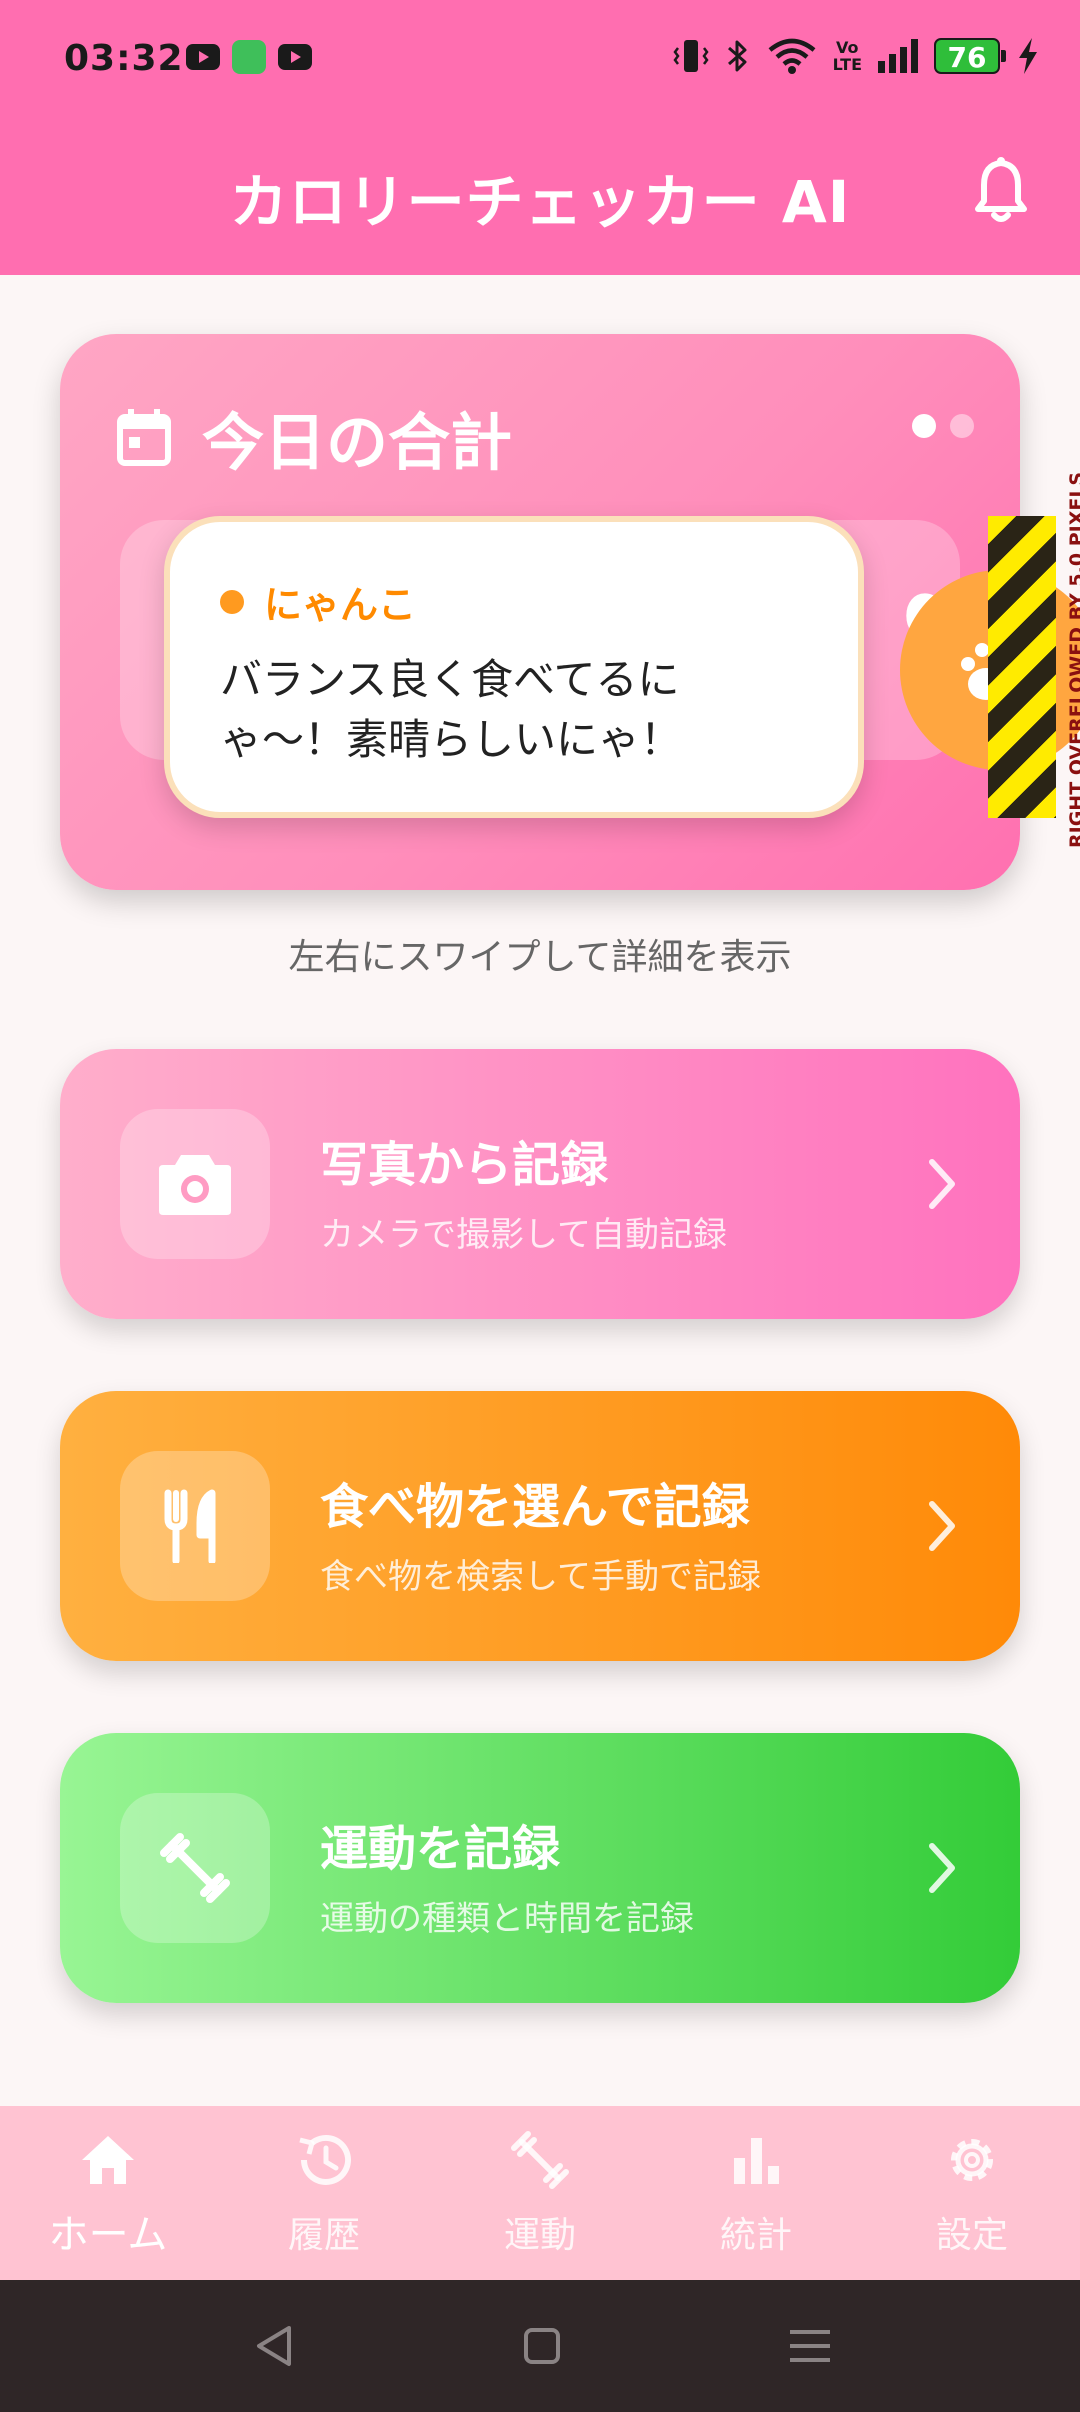 Image resolution: width=1080 pixels, height=2412 pixels. Describe the element at coordinates (847, 47) in the screenshot. I see `volte-line1: Vo` at that location.